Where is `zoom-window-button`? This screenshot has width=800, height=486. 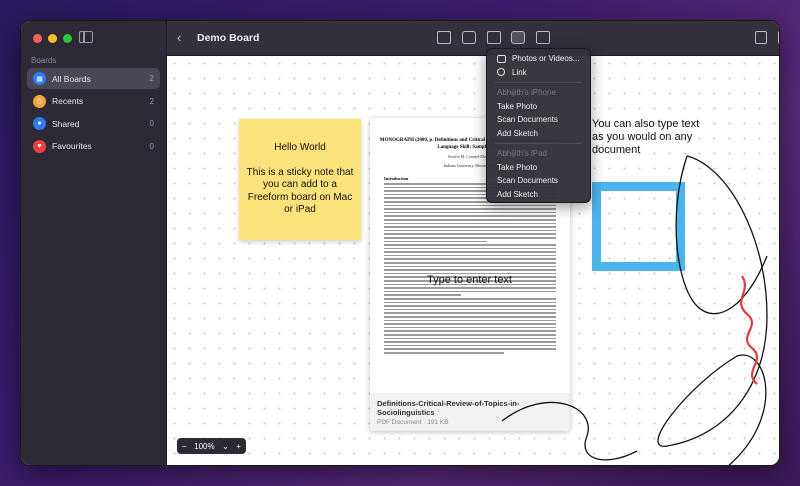 zoom-window-button is located at coordinates (67, 38).